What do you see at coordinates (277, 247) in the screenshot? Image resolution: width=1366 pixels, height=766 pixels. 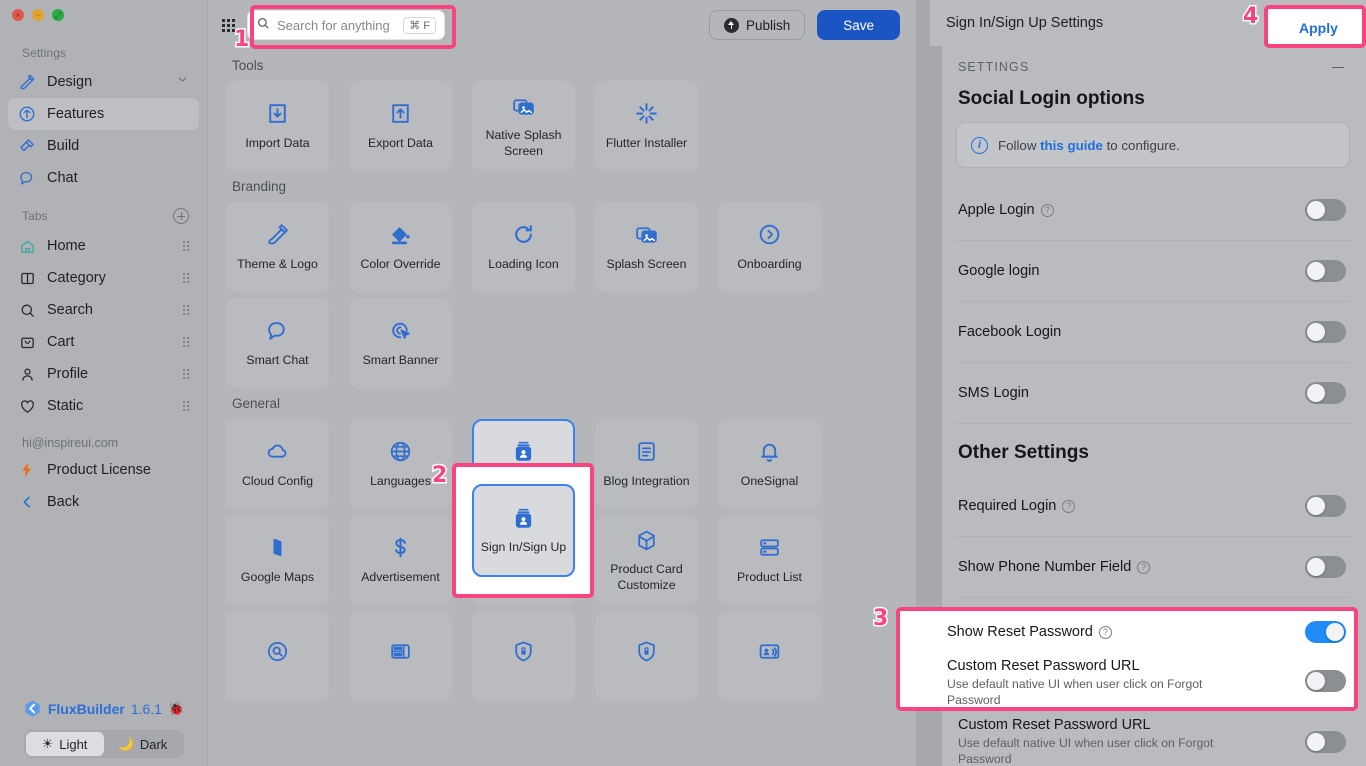 I see `tile-theme-and-logo: Theme & Logo` at bounding box center [277, 247].